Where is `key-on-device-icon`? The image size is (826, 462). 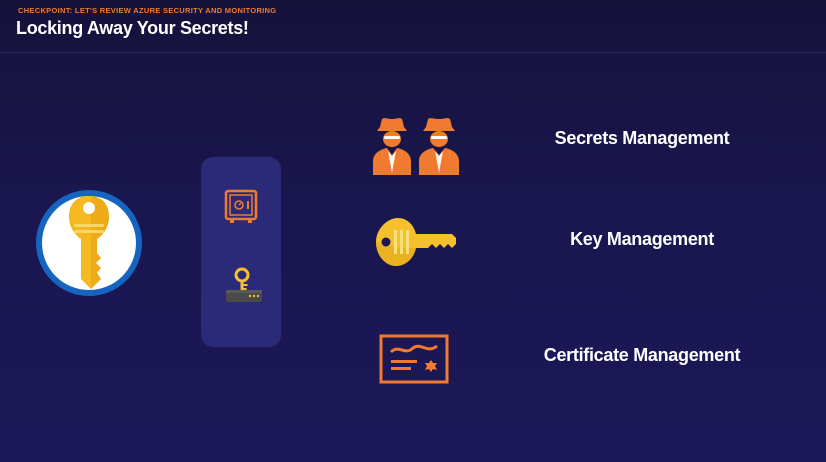
key-on-device-icon is located at coordinates (243, 289).